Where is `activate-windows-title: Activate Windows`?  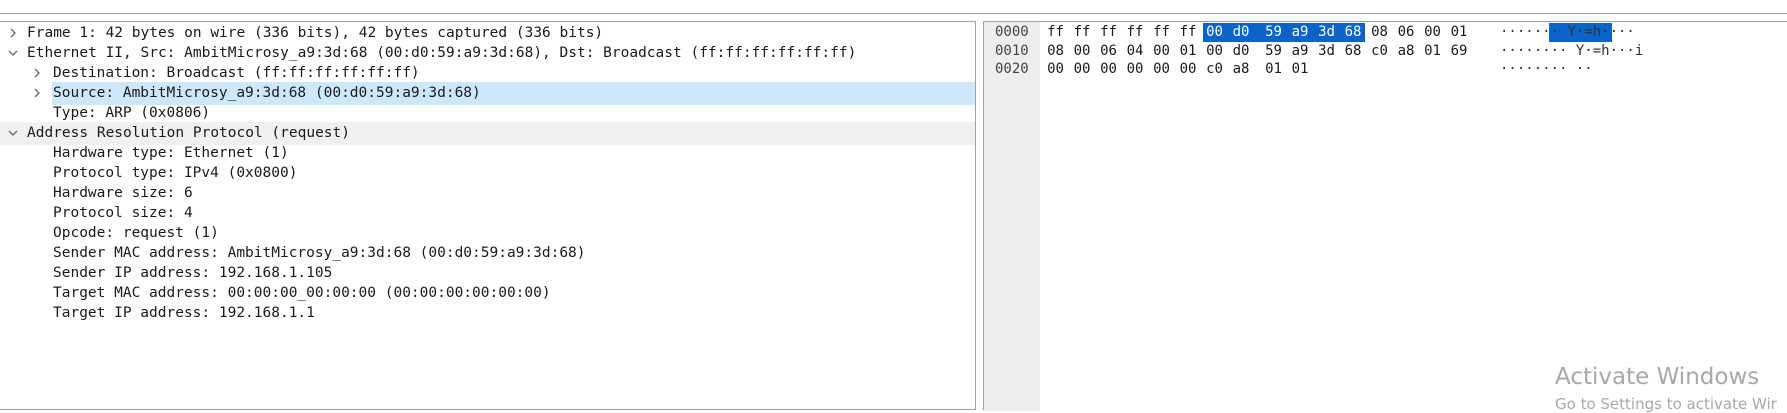 activate-windows-title: Activate Windows is located at coordinates (1657, 377).